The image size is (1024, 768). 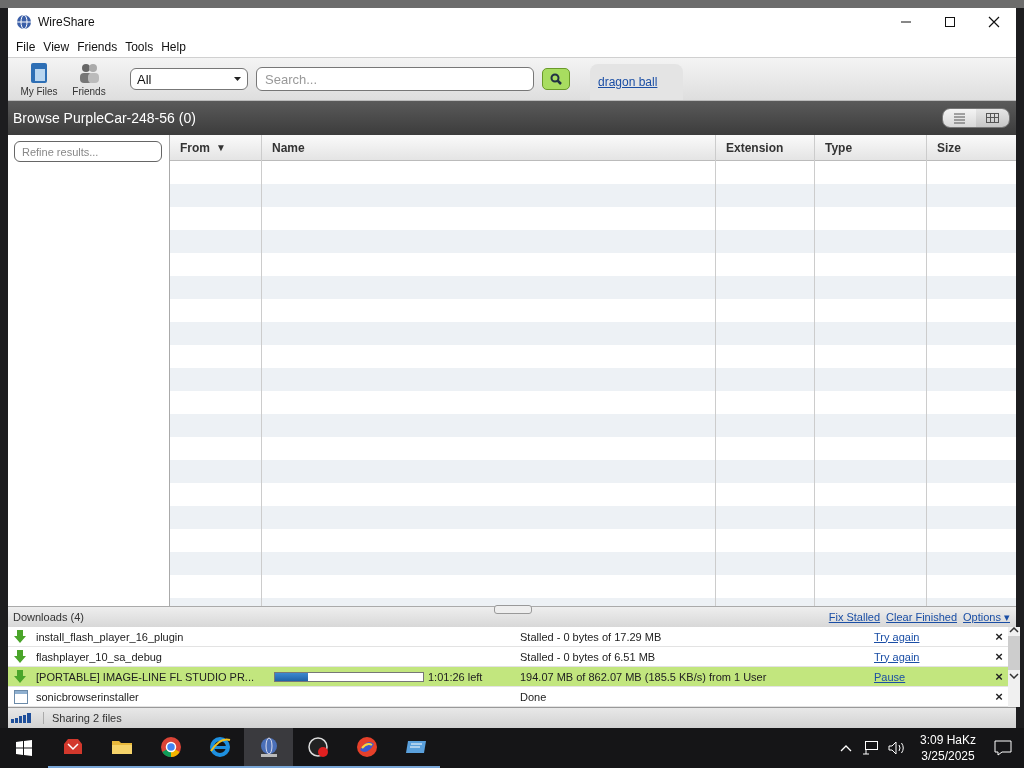 What do you see at coordinates (896, 748) in the screenshot?
I see `volume-icon` at bounding box center [896, 748].